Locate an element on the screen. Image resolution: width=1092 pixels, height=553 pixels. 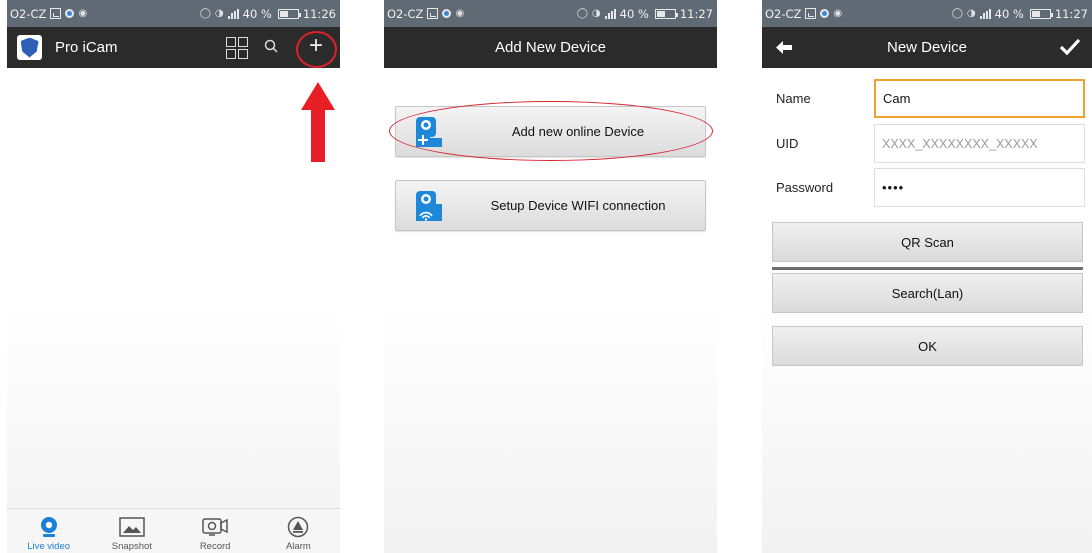
nav-snapshot: Snapshot is located at coordinates (131, 531).